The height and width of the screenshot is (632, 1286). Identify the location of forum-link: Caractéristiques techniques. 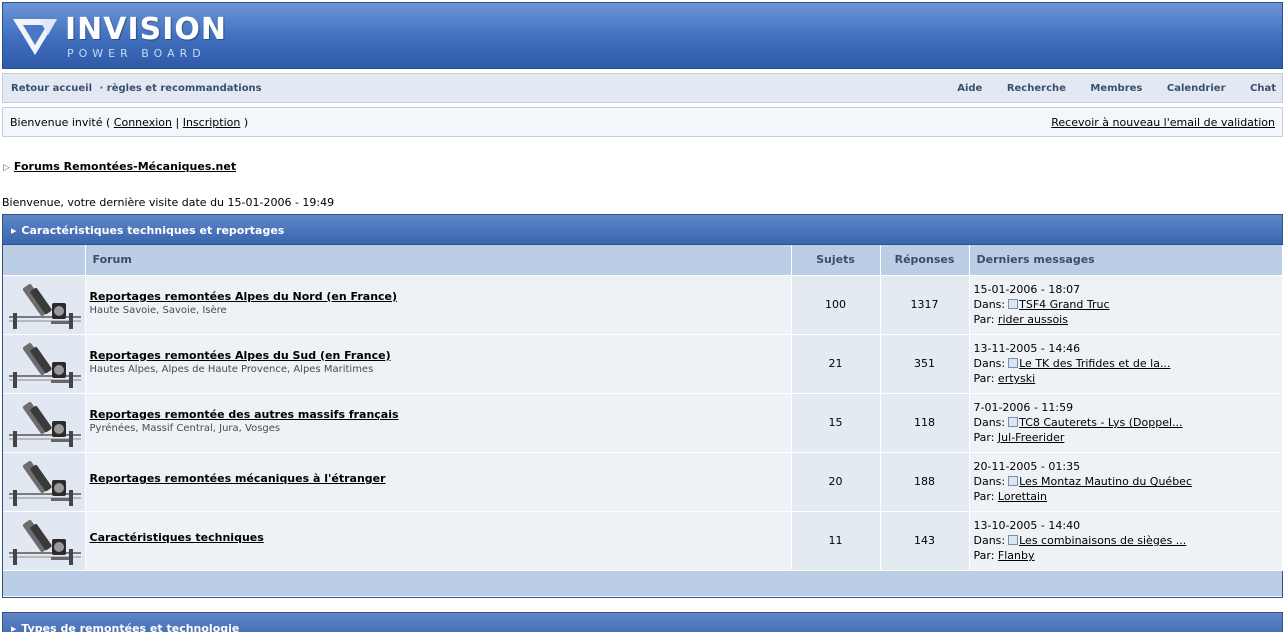
(440, 537).